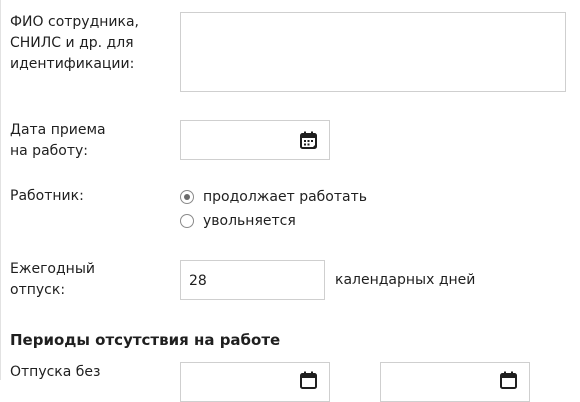 The width and height of the screenshot is (580, 402). I want to click on employee-id-label-line-2: СНИЛС и др. для, so click(72, 43).